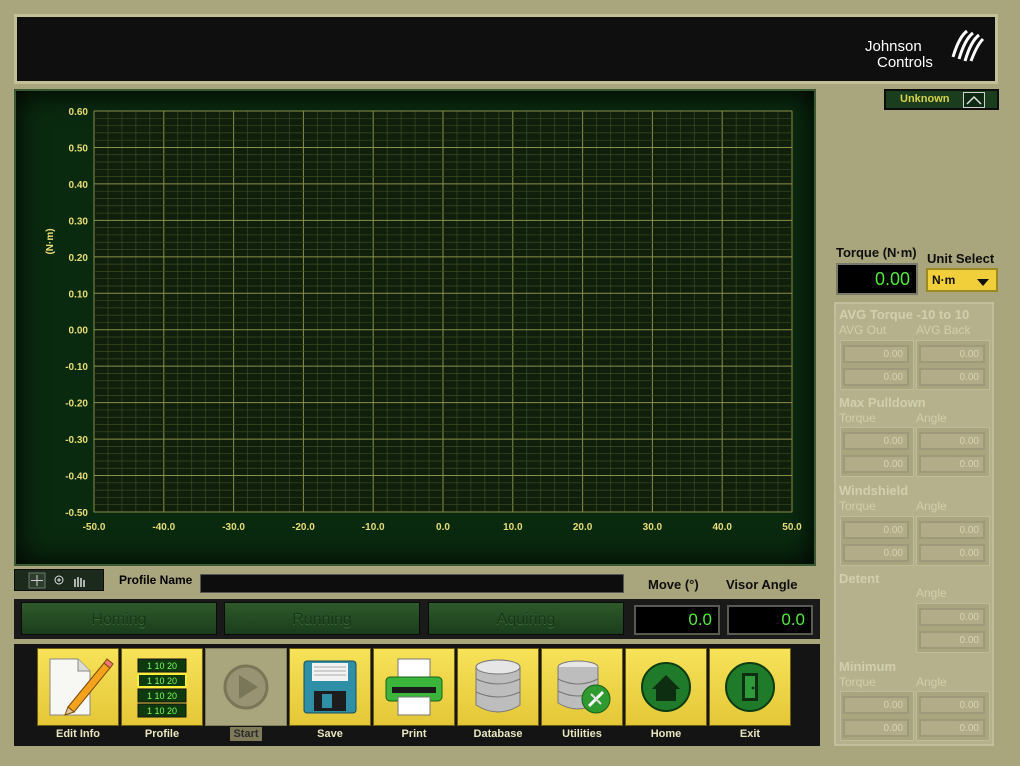 The height and width of the screenshot is (766, 1020). I want to click on section-title: Max Pulldown, so click(882, 402).